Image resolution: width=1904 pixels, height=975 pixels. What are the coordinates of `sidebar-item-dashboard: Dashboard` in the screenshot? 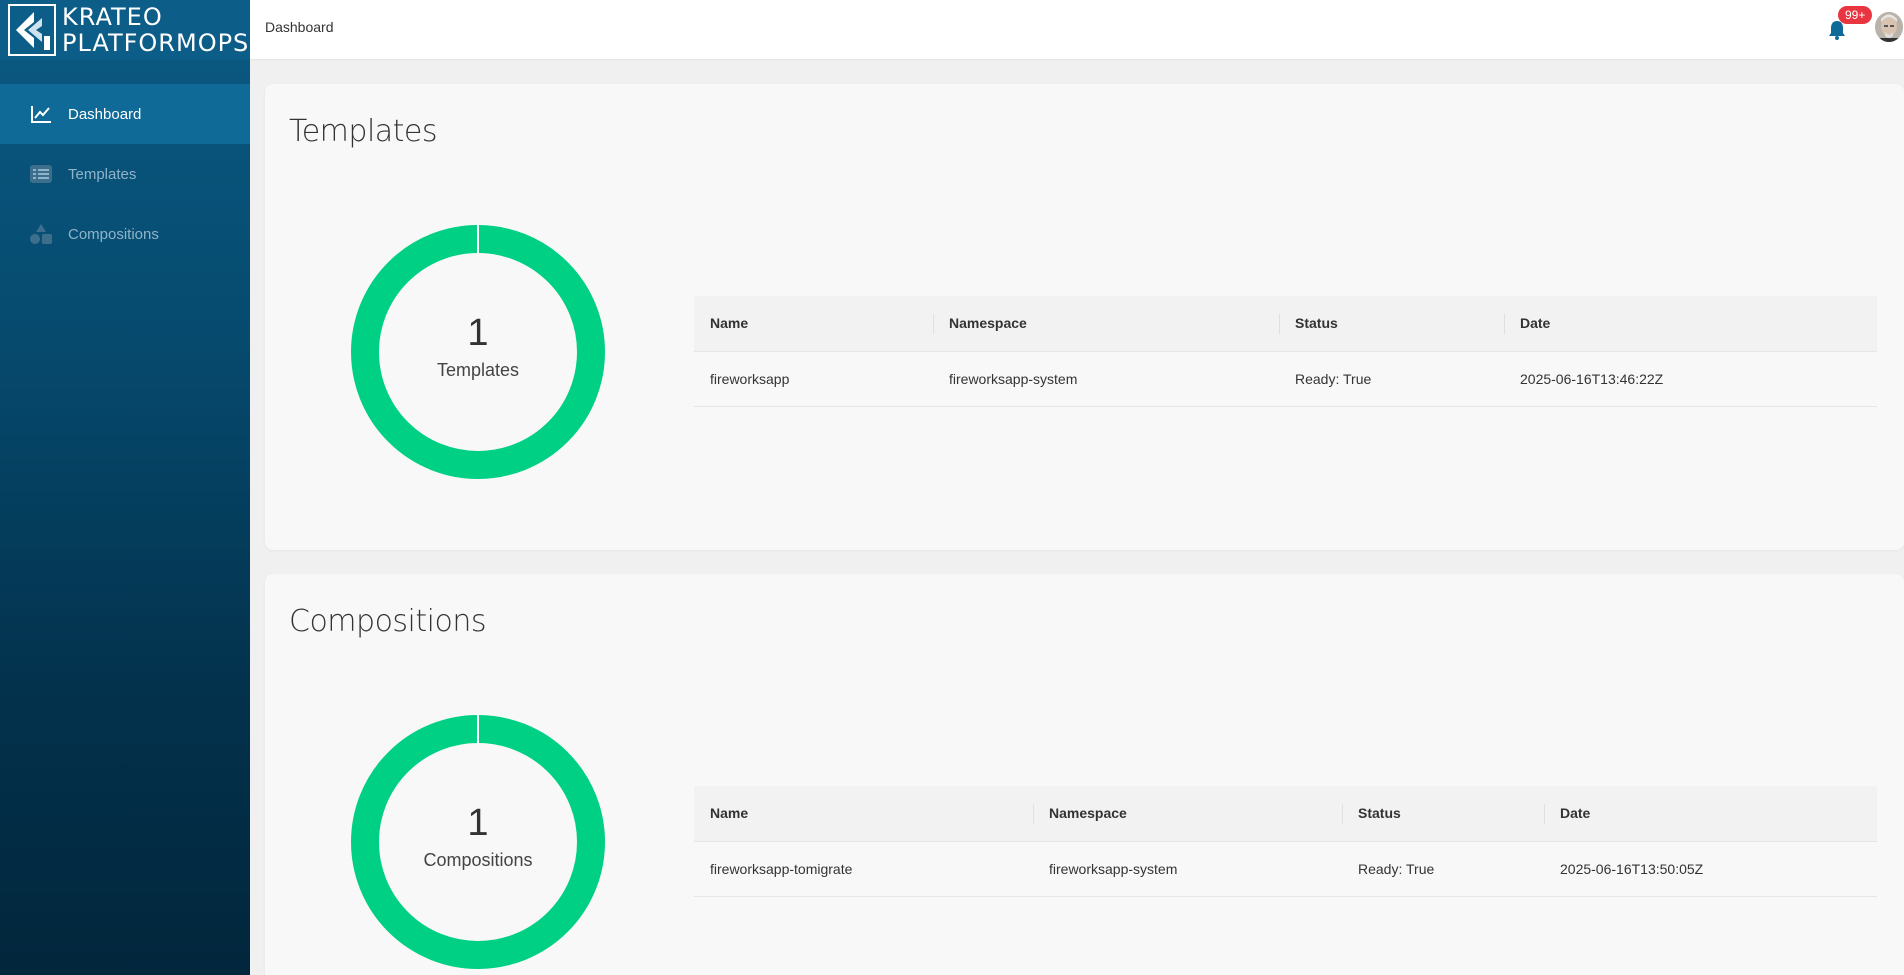 It's located at (125, 114).